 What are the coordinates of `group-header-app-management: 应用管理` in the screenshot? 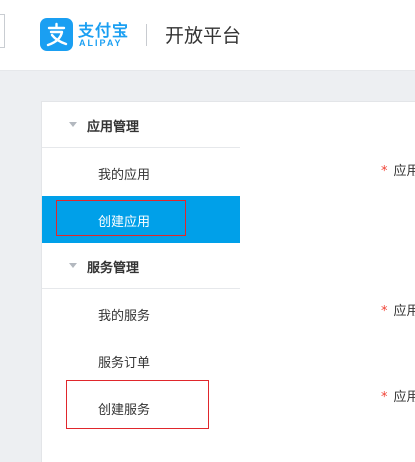 It's located at (141, 125).